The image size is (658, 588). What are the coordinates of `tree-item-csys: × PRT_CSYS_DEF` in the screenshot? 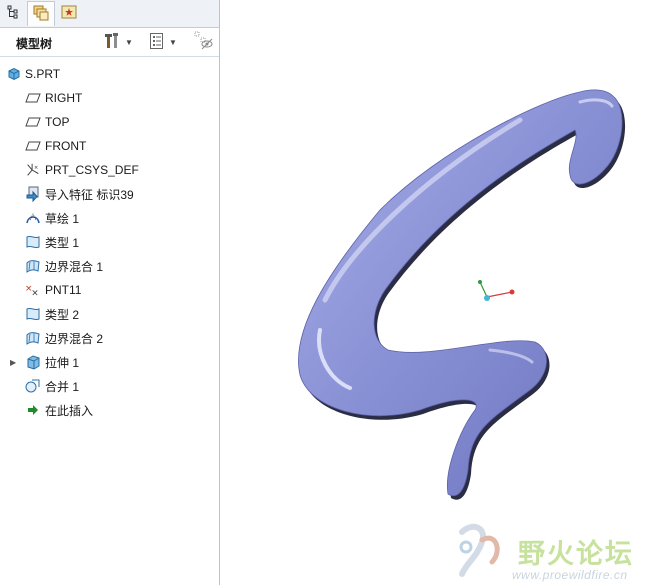 It's located at (109, 170).